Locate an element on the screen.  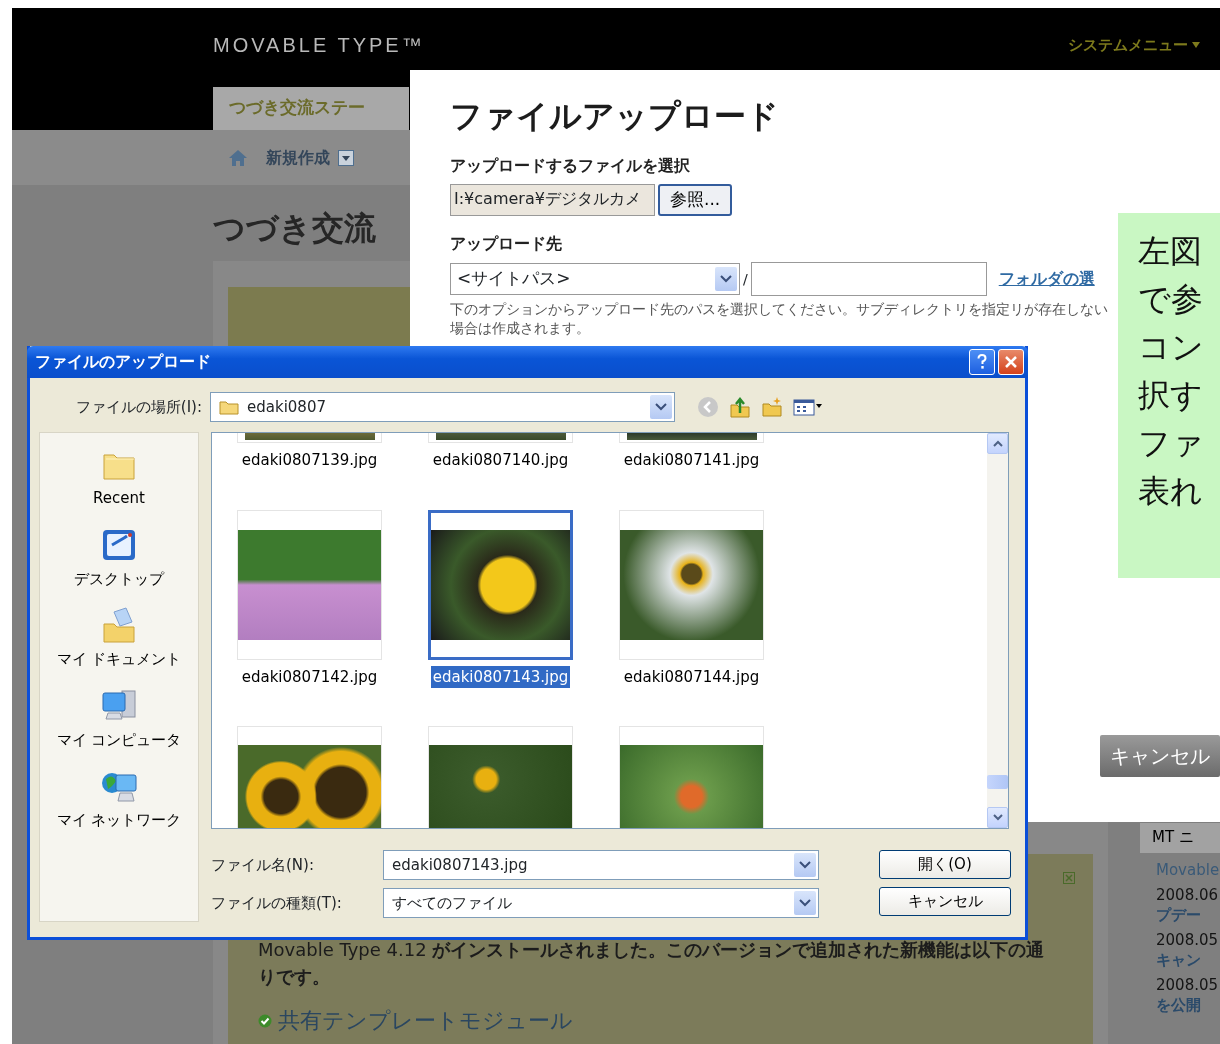
logo: MOVABLE TYPE™ is located at coordinates (319, 45).